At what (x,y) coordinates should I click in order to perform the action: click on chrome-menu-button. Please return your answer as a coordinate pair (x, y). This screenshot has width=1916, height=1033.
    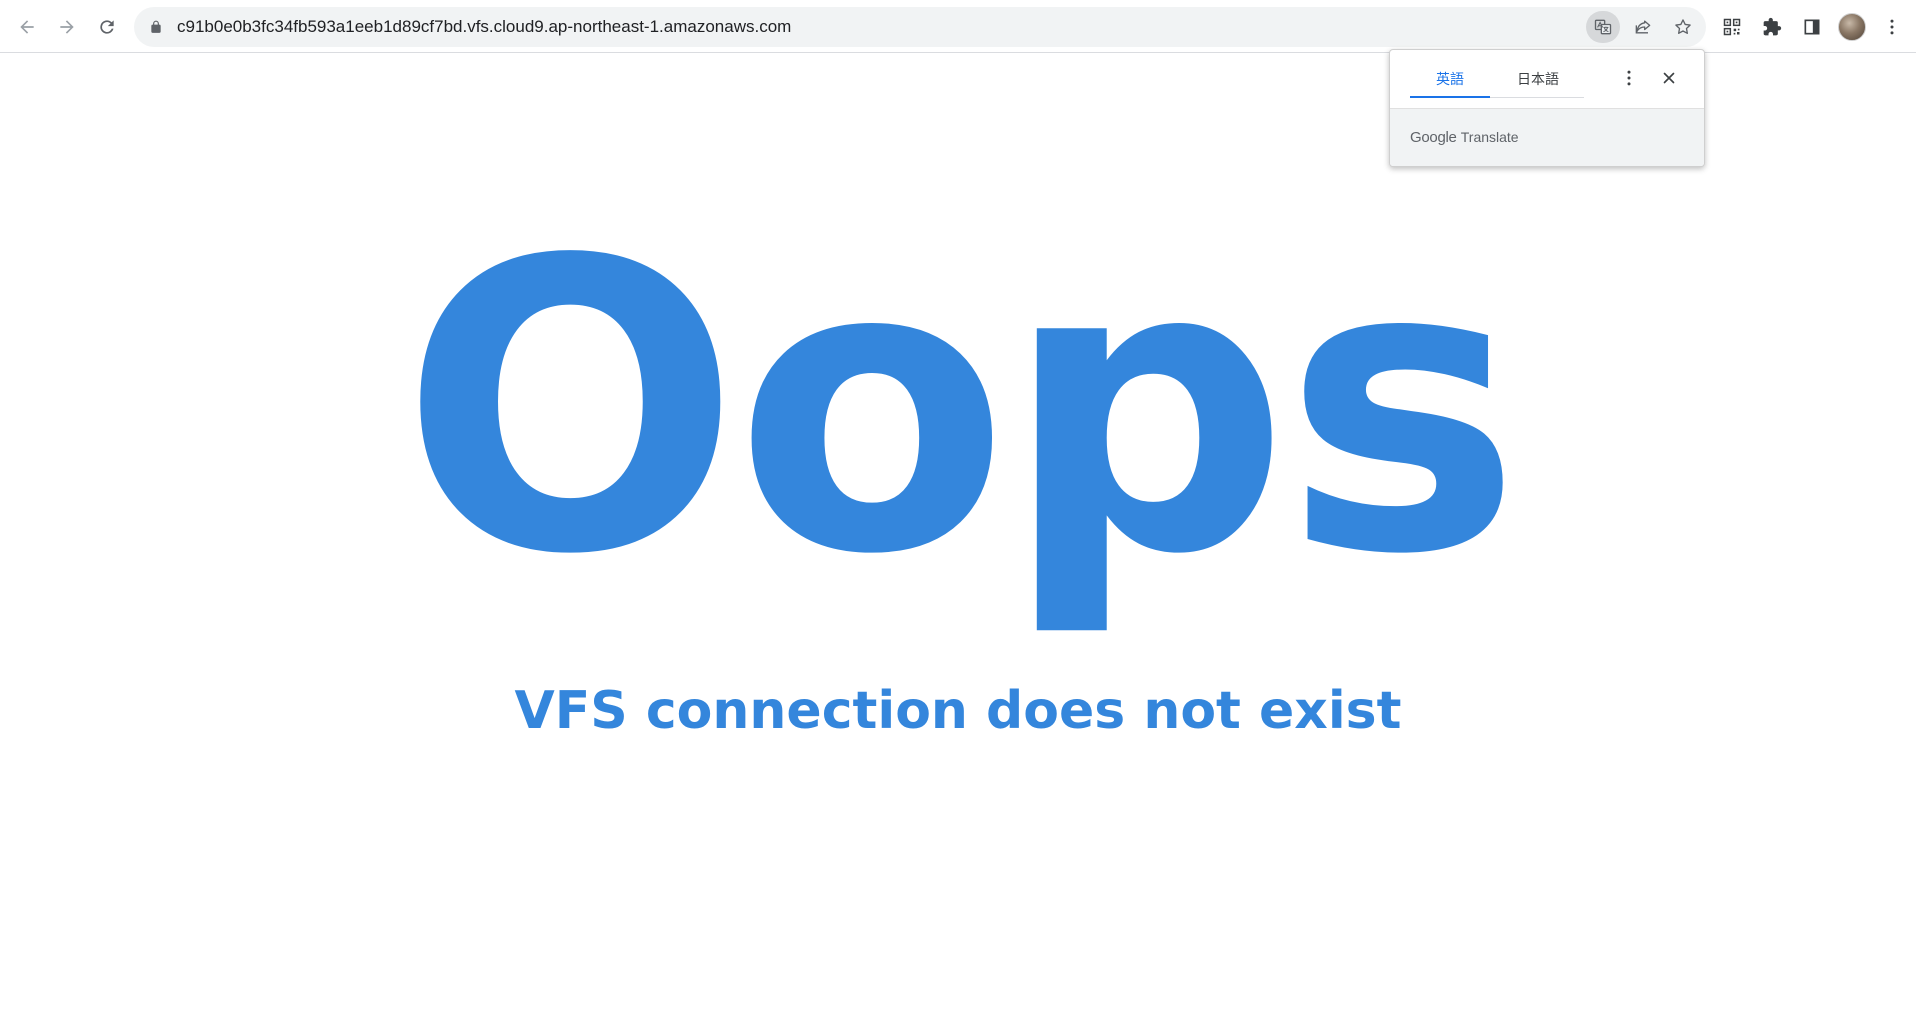
    Looking at the image, I should click on (1892, 27).